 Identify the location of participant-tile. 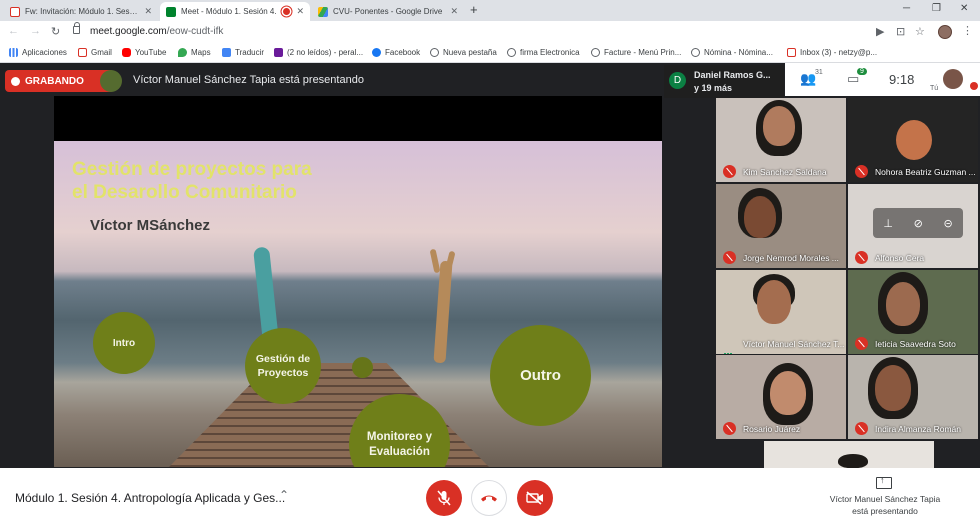
(849, 454).